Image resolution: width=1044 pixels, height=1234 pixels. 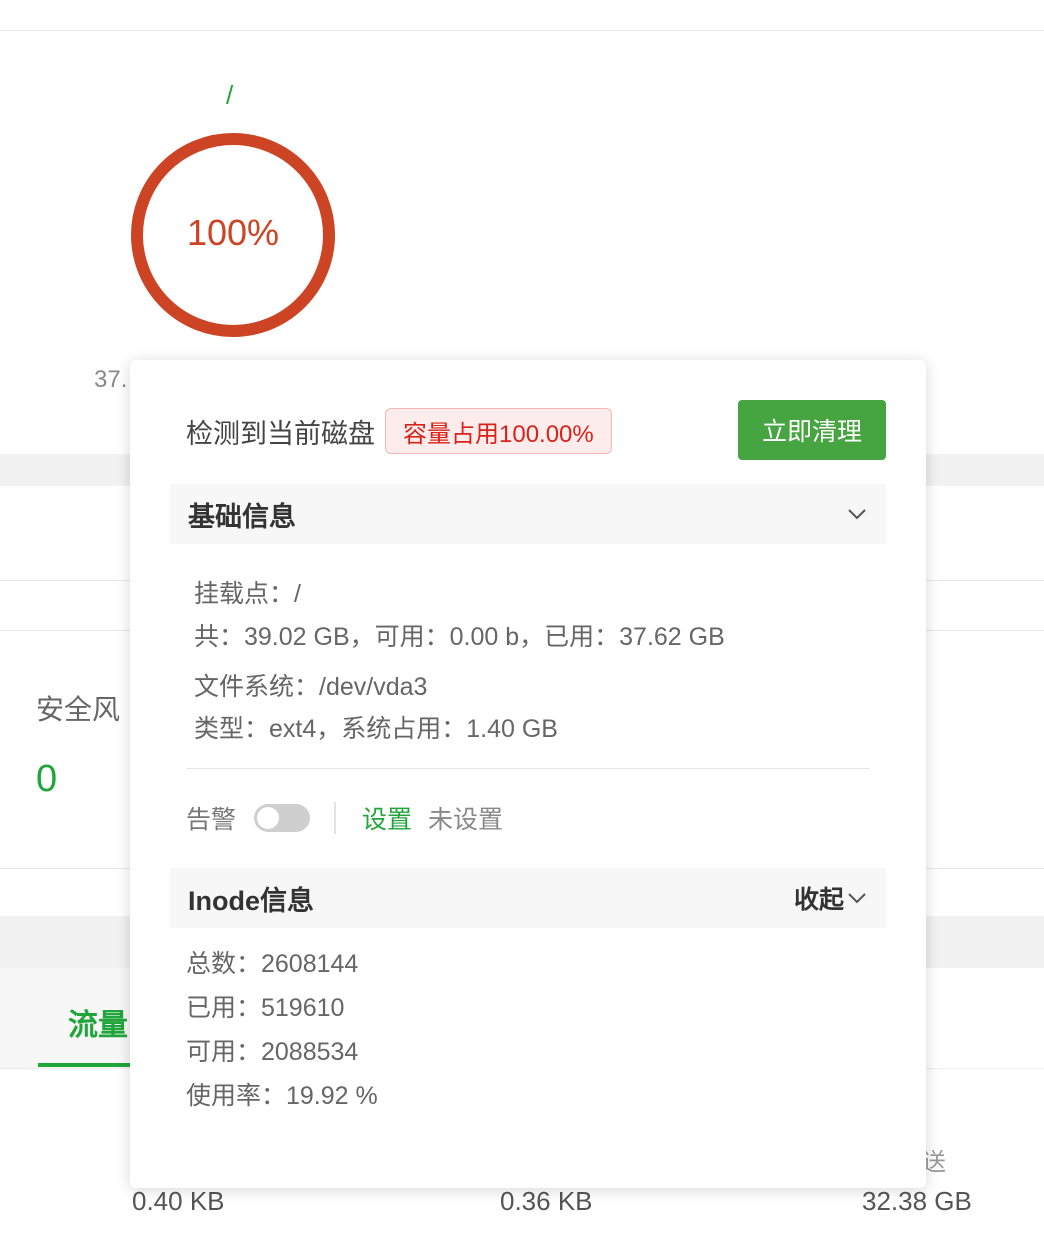 What do you see at coordinates (917, 1201) in the screenshot?
I see `stat-total-sent: 32.38 GB` at bounding box center [917, 1201].